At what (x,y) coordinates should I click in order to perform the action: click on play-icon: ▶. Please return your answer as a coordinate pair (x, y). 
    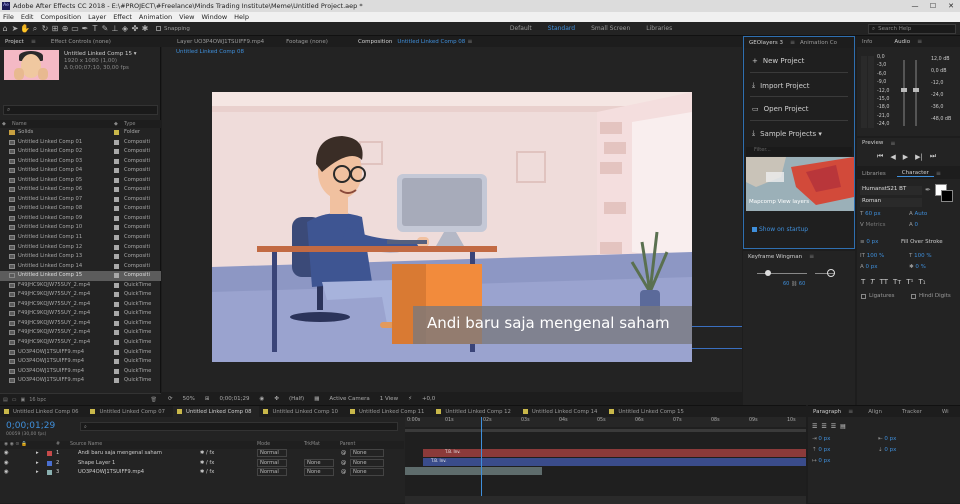
    Looking at the image, I should click on (905, 157).